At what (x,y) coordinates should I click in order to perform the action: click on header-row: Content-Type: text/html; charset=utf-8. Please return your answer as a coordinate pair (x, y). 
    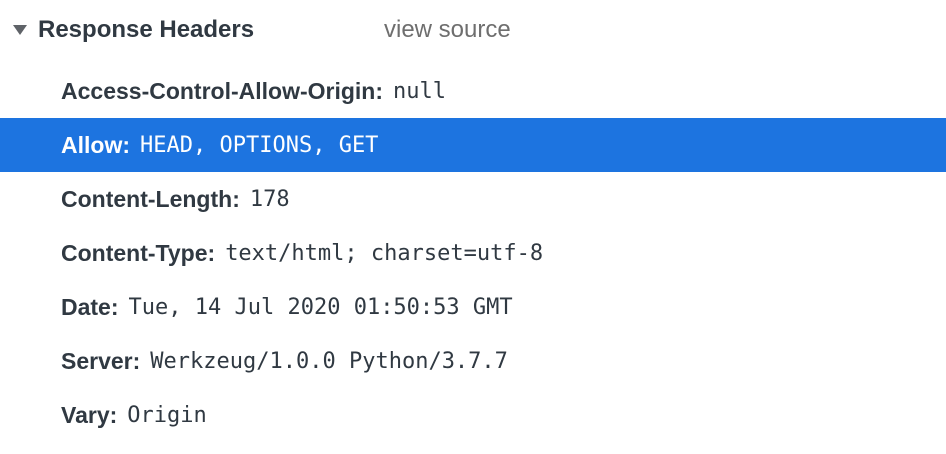
    Looking at the image, I should click on (473, 253).